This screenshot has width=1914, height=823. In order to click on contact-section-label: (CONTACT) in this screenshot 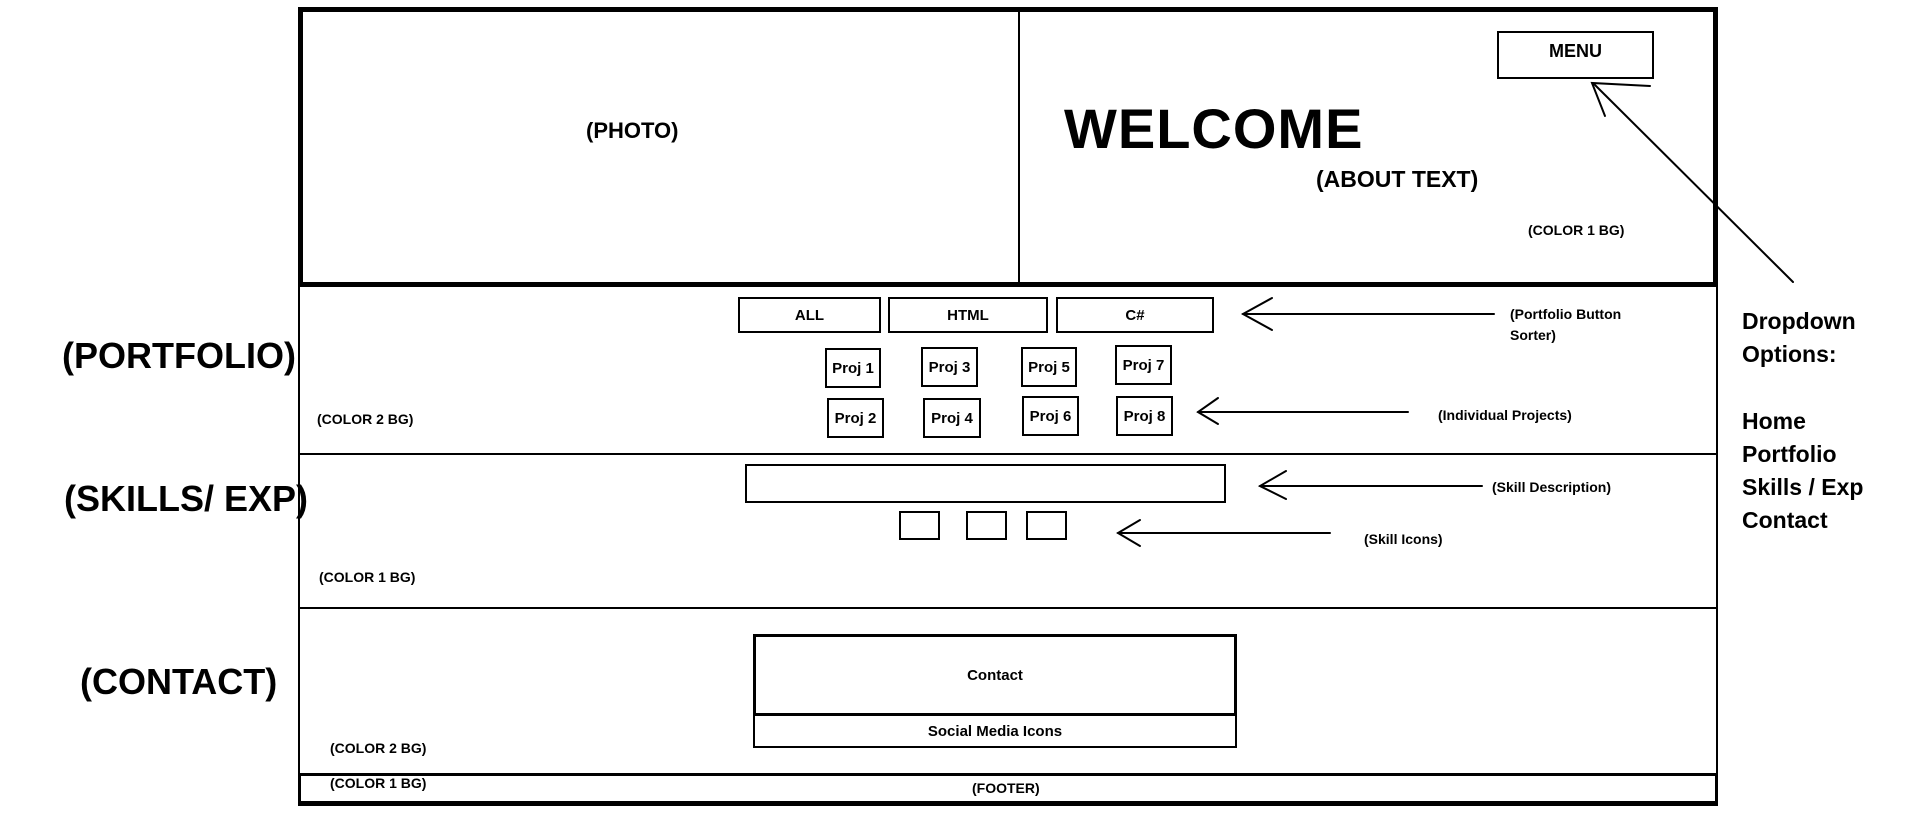, I will do `click(179, 681)`.